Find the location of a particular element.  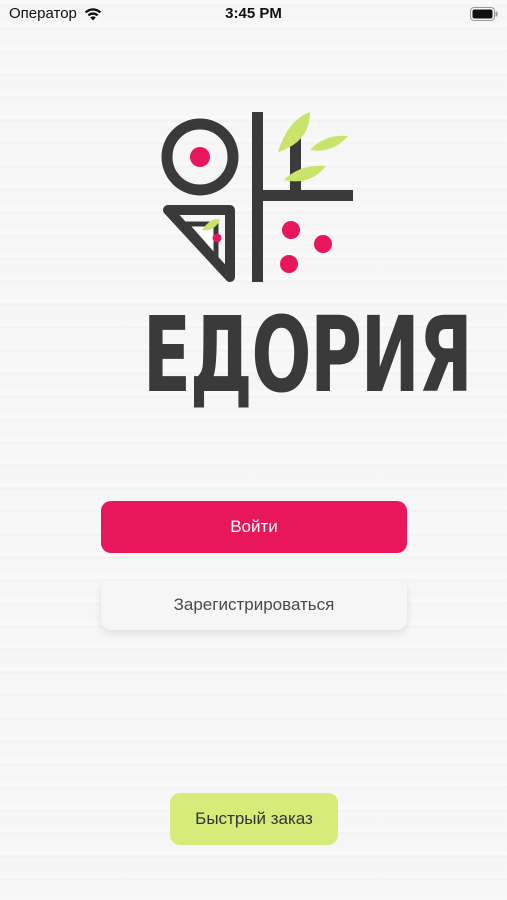

status-bar: Оператор 3:45 PM is located at coordinates (253, 15).